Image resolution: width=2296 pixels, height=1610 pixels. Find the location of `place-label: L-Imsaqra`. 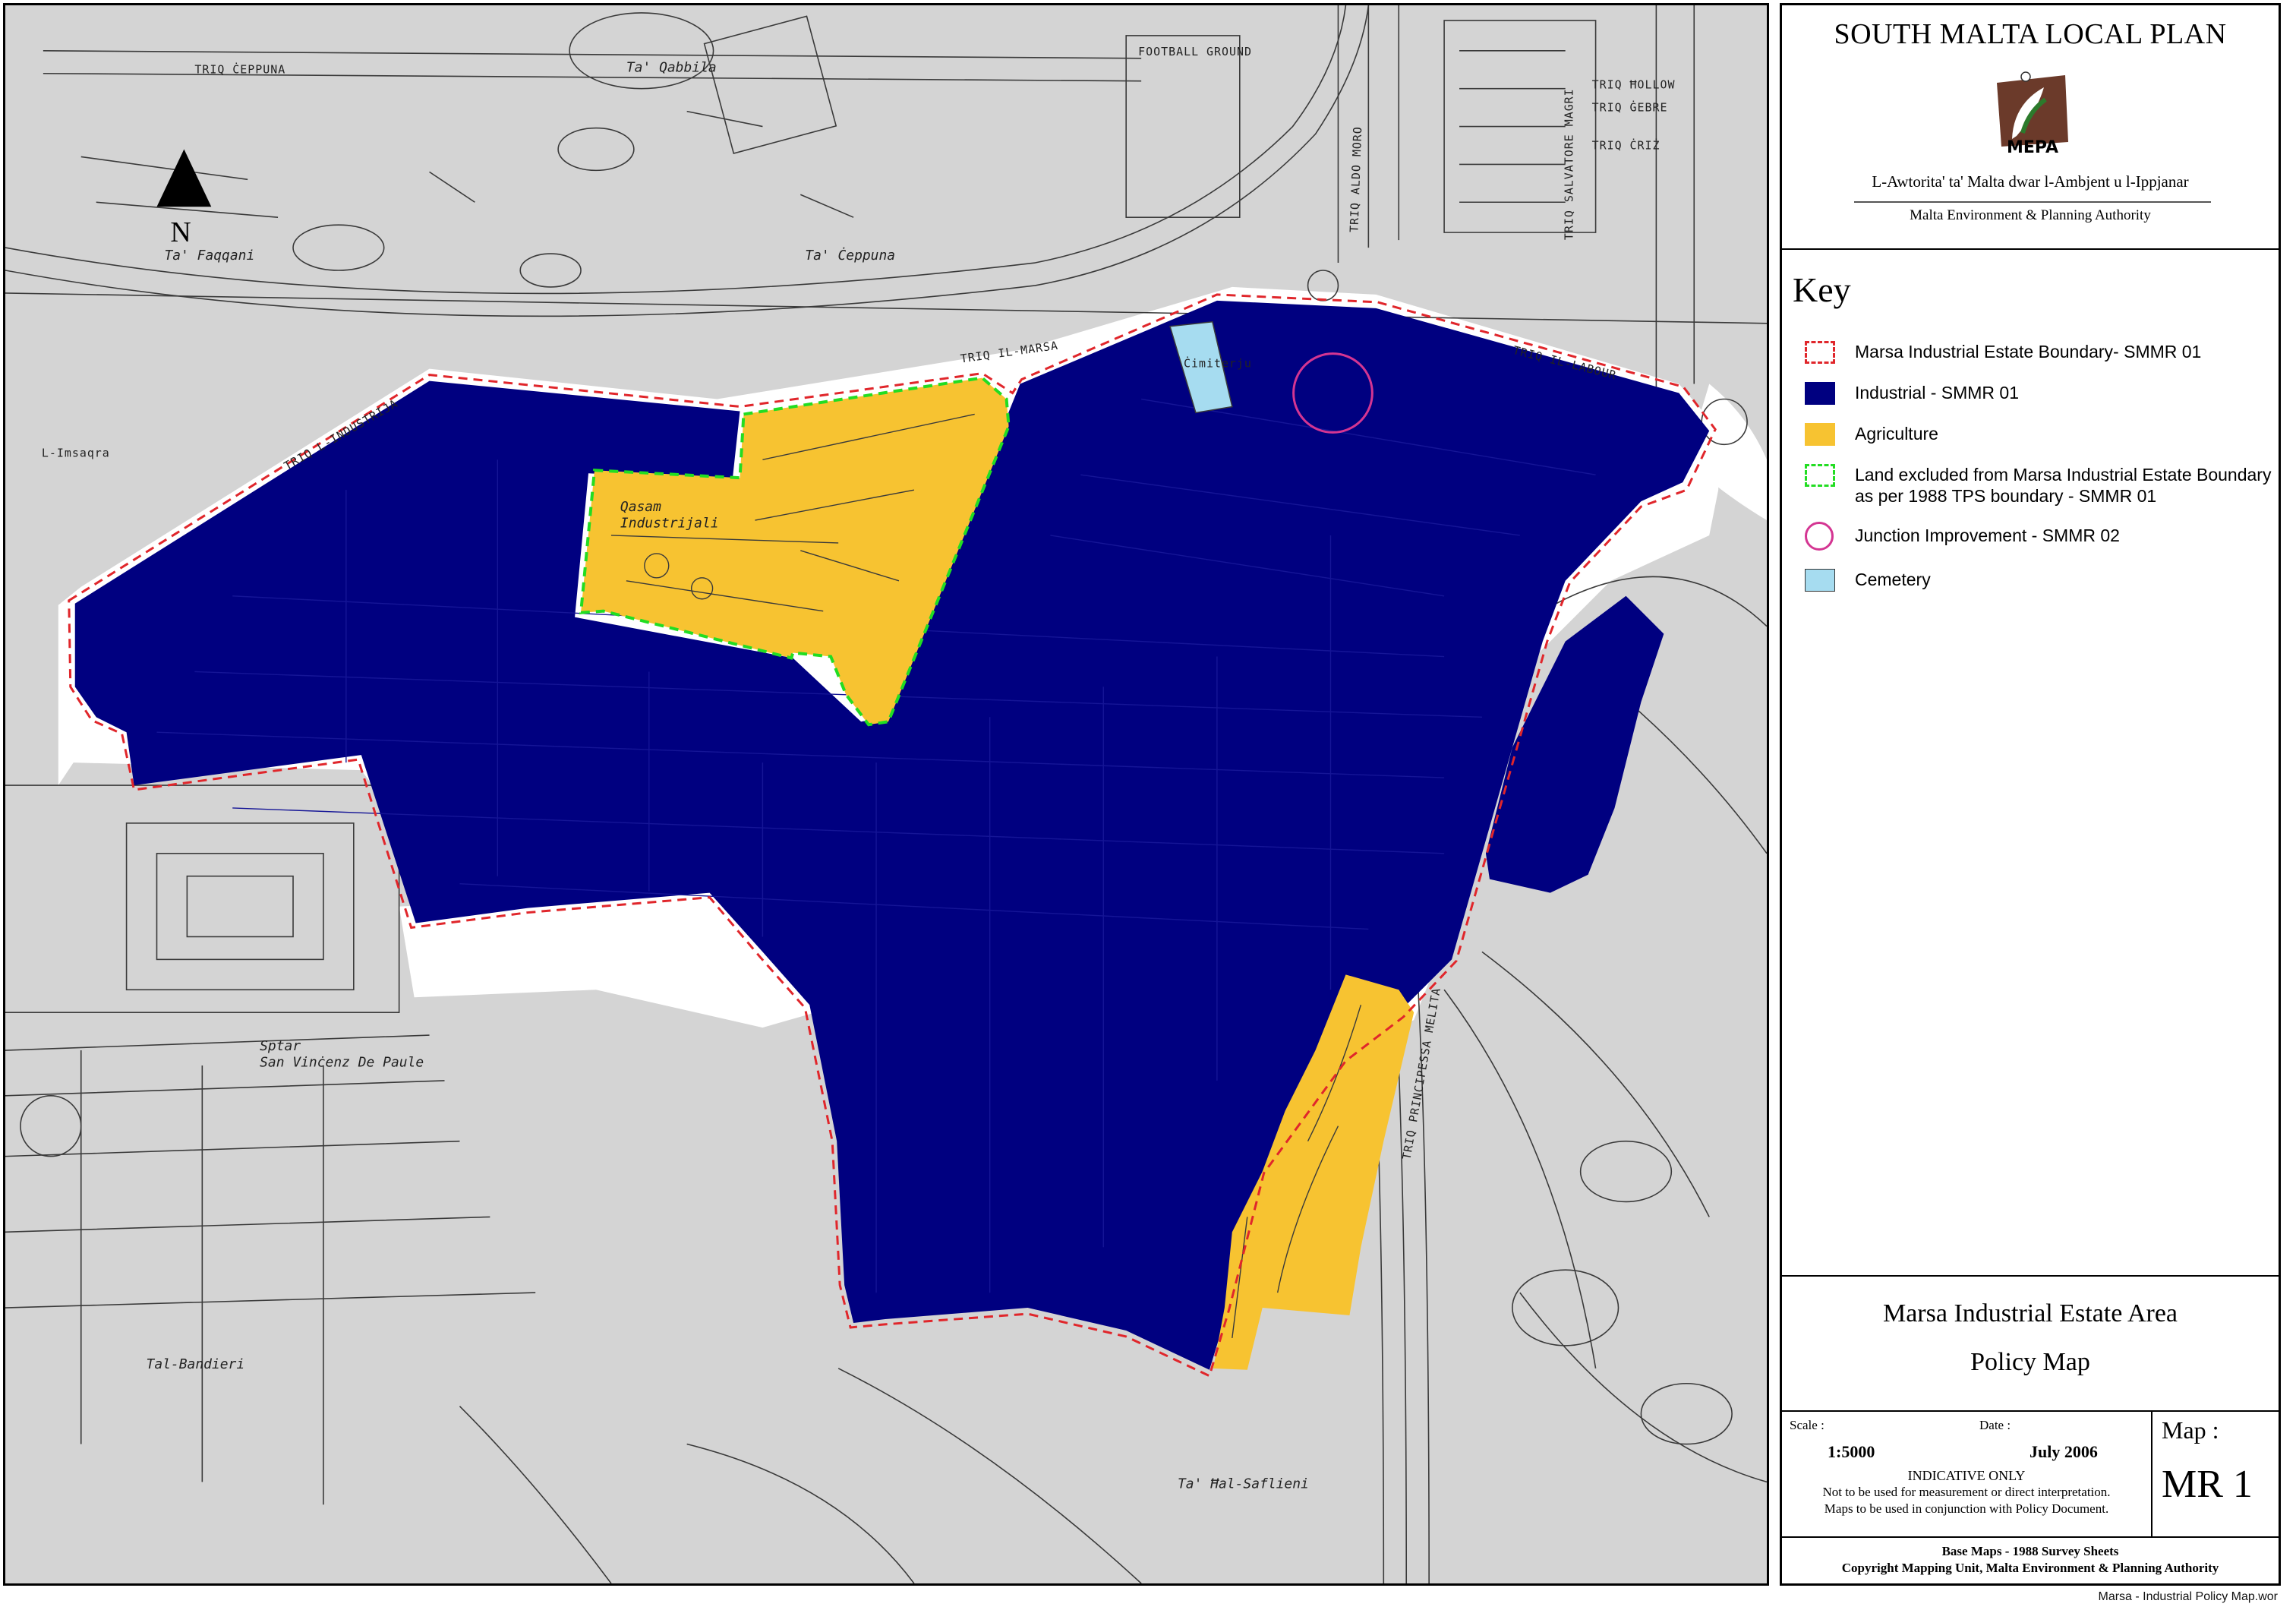

place-label: L-Imsaqra is located at coordinates (76, 453).